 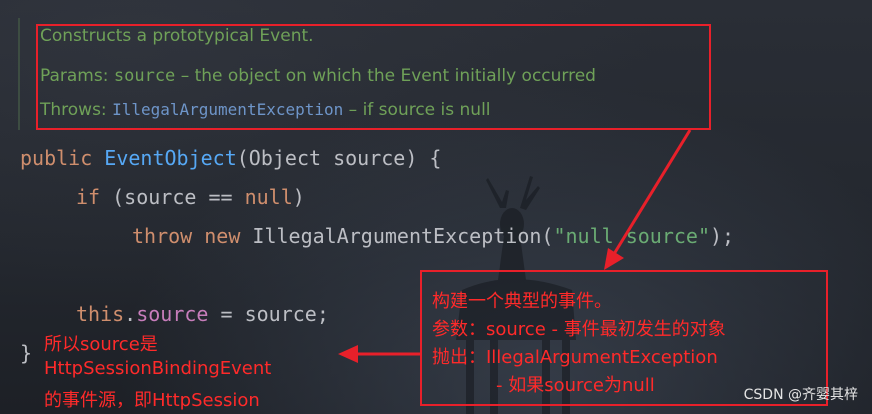 What do you see at coordinates (652, 192) in the screenshot?
I see `arrow-doc-to-note` at bounding box center [652, 192].